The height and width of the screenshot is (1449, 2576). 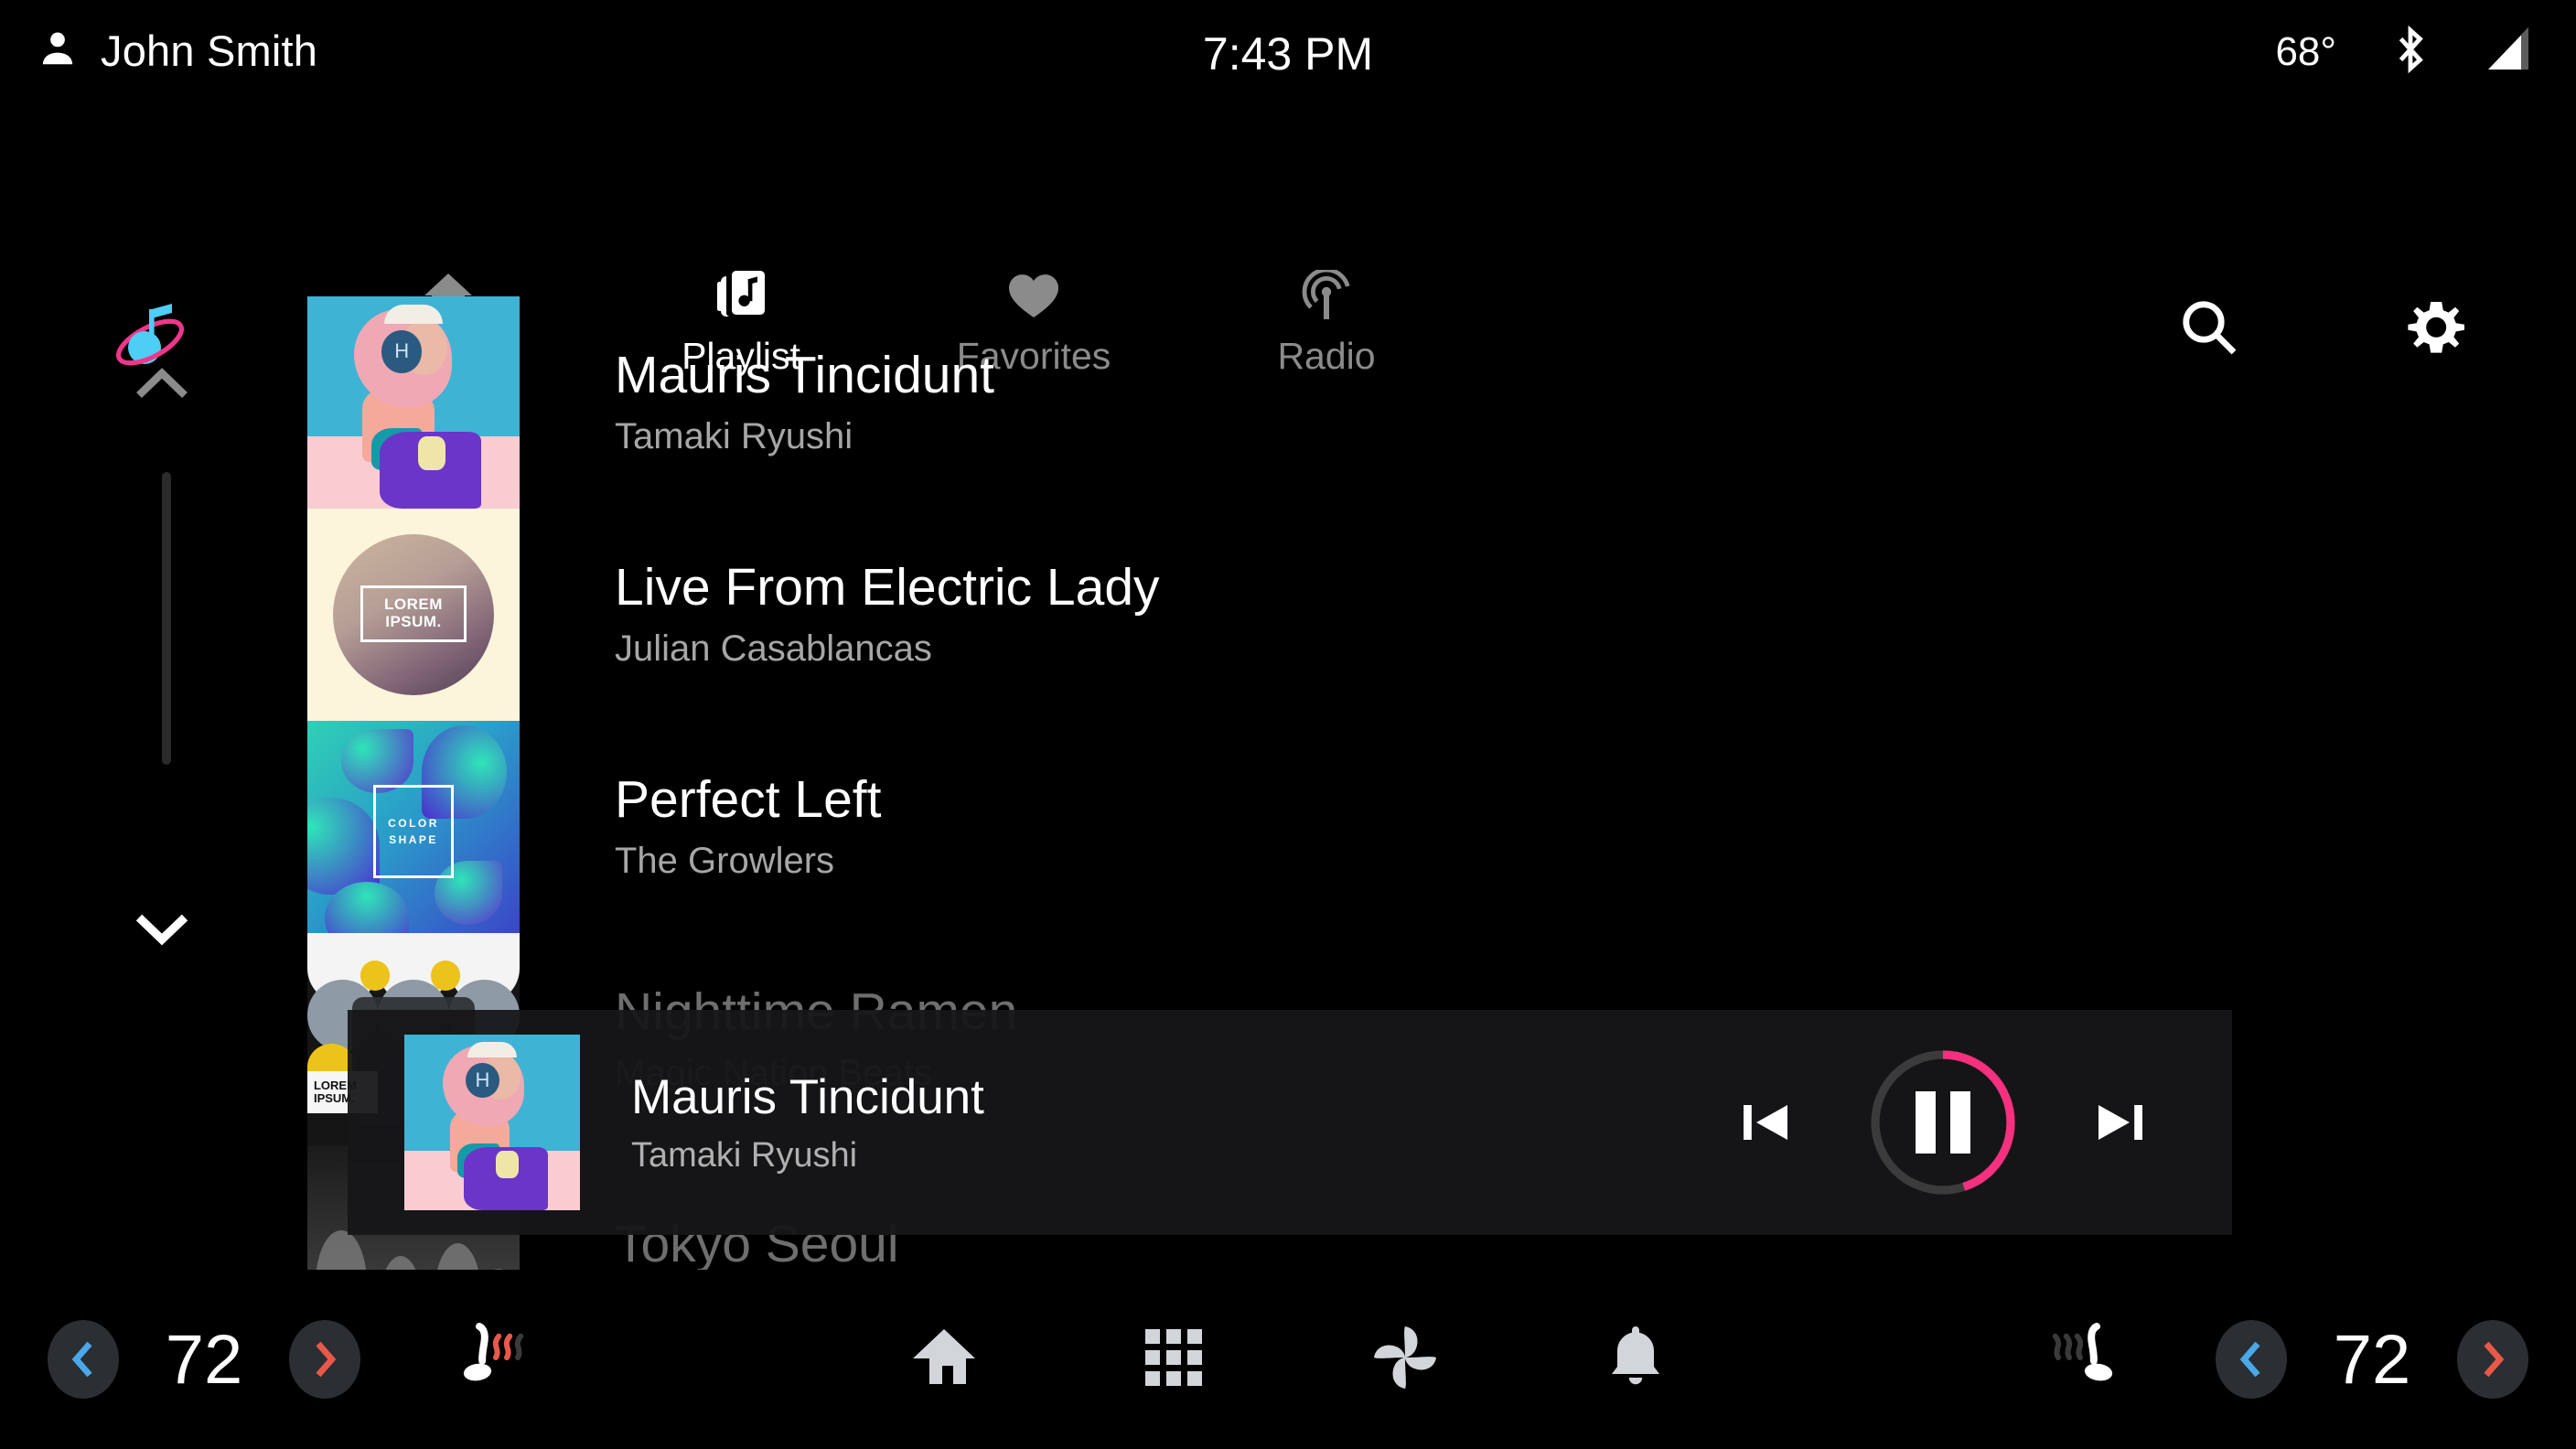 What do you see at coordinates (324, 1359) in the screenshot?
I see `driver-temp-increase-button` at bounding box center [324, 1359].